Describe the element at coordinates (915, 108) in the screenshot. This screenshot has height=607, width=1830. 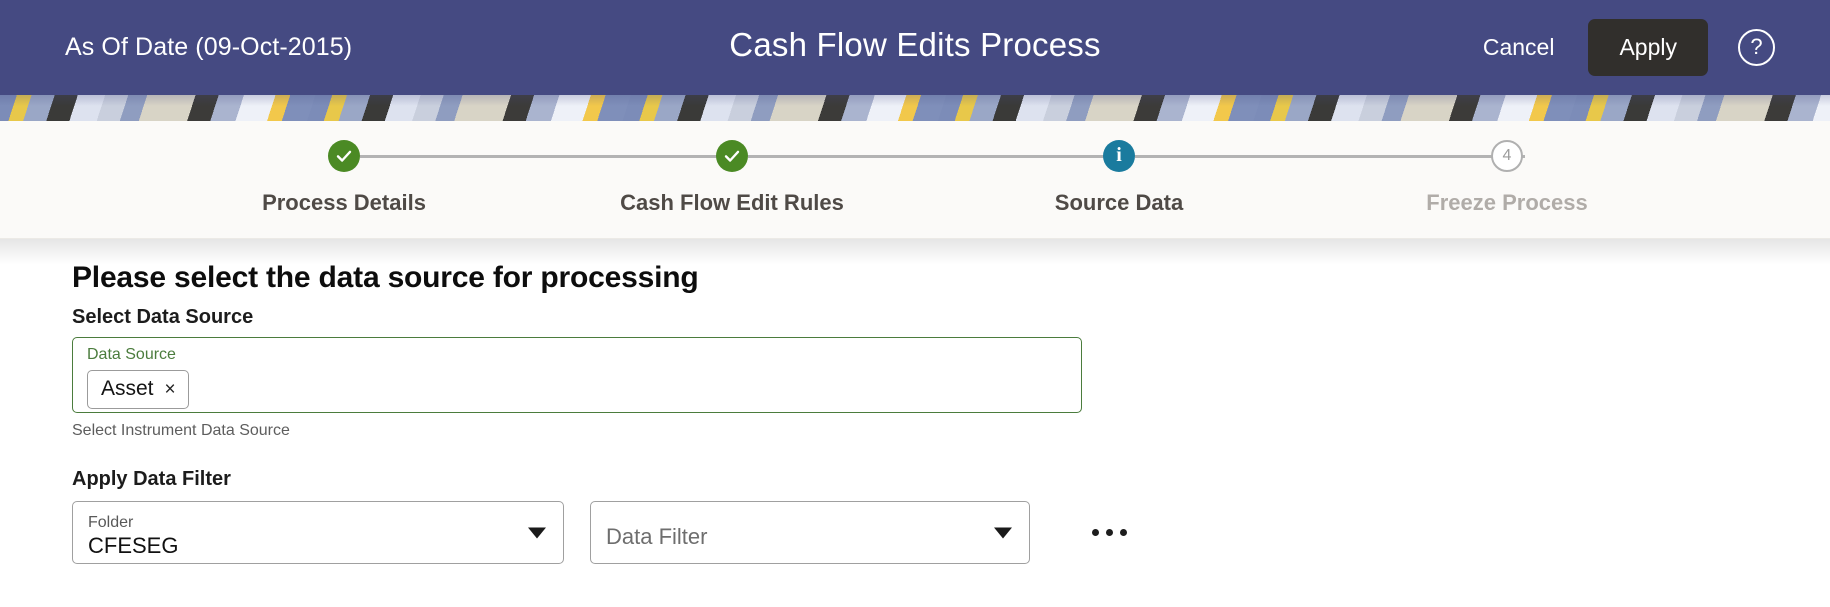
I see `decorative-banner-image` at that location.